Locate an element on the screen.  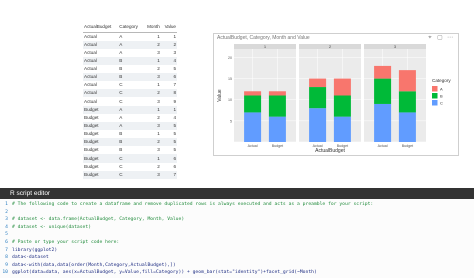
code-line: 6 # Paste or type your script code here: is located at coordinates (237, 243).